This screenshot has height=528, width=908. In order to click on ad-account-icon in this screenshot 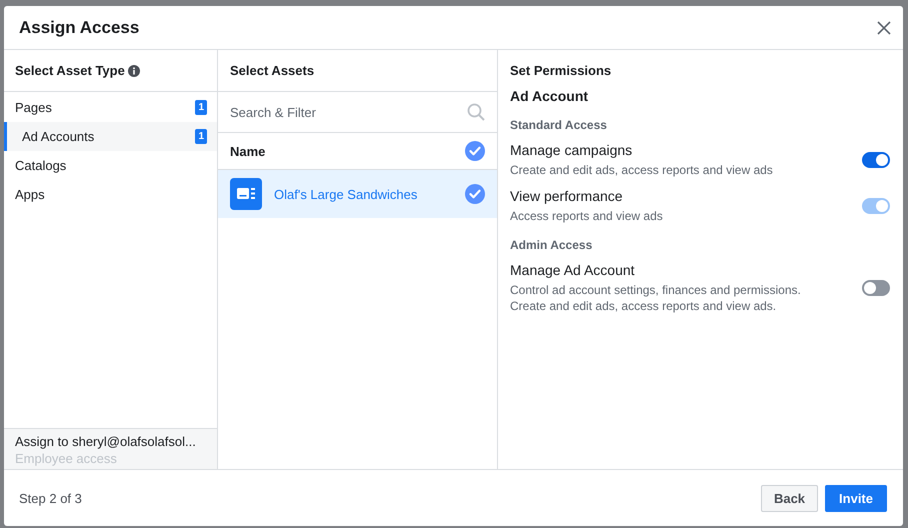, I will do `click(246, 194)`.